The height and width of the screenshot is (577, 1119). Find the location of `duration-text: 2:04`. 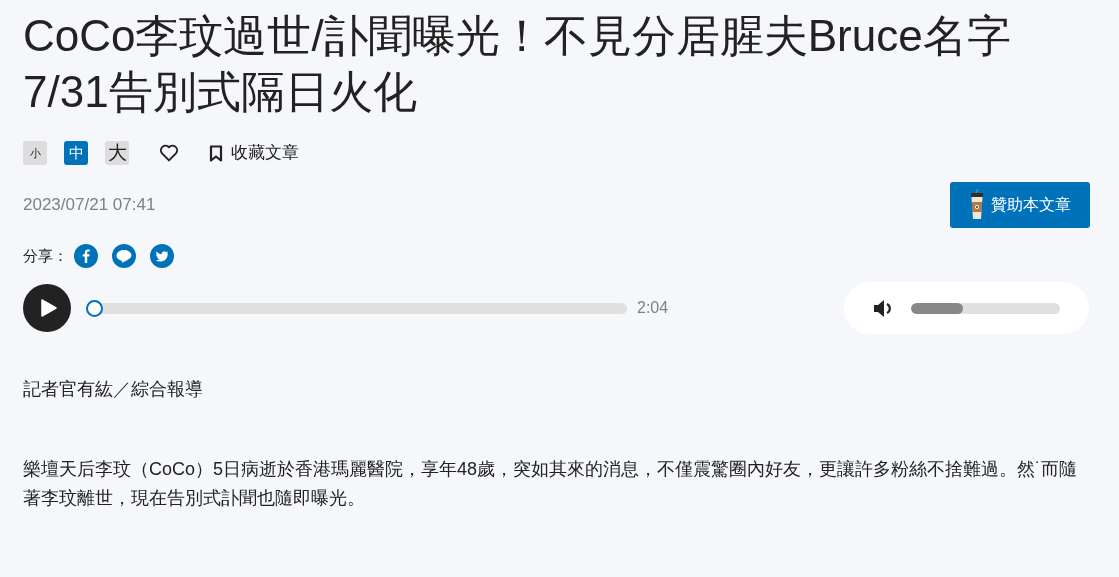

duration-text: 2:04 is located at coordinates (653, 308).